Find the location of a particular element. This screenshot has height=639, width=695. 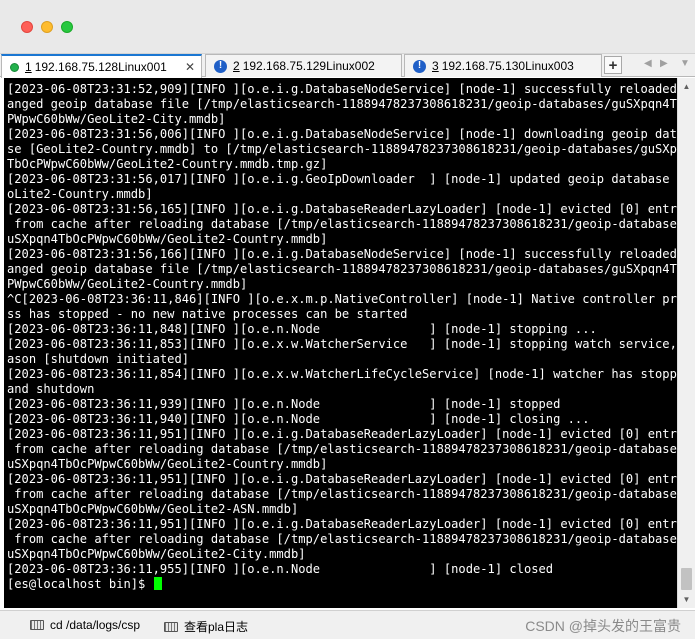

scroll-down-icon: ▼ is located at coordinates (686, 599).